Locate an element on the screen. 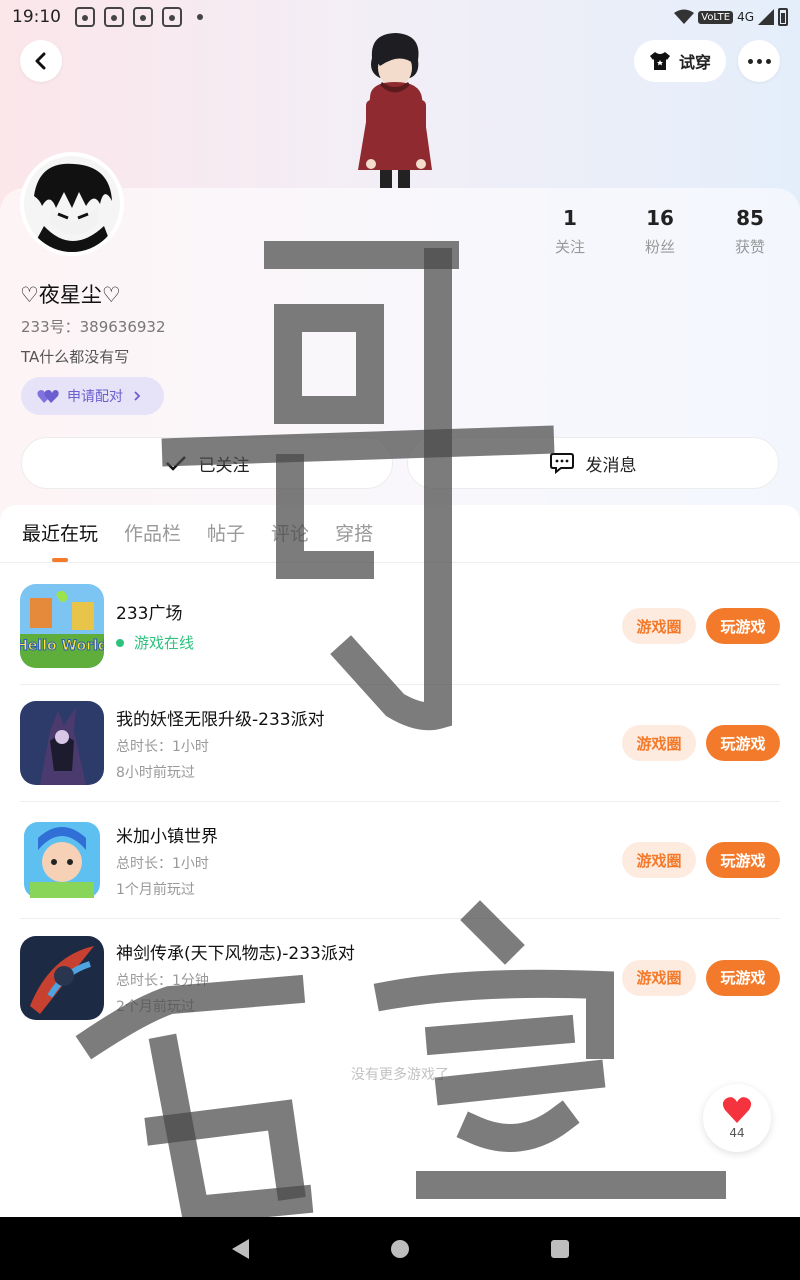 The height and width of the screenshot is (1280, 800). hello-world-text: Hello World is located at coordinates (62, 646).